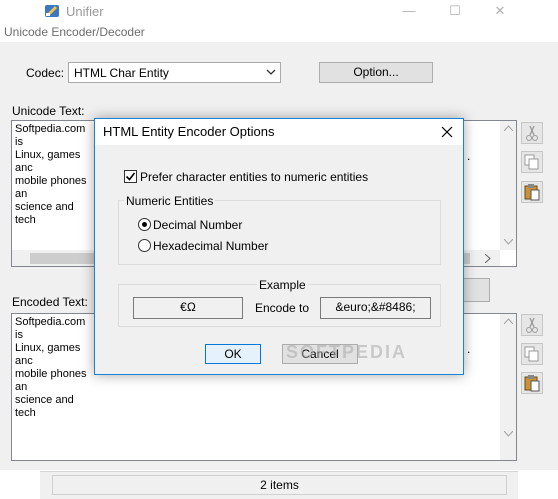  I want to click on encoder-decoder-title: Unicode Encoder/Decoder, so click(74, 32).